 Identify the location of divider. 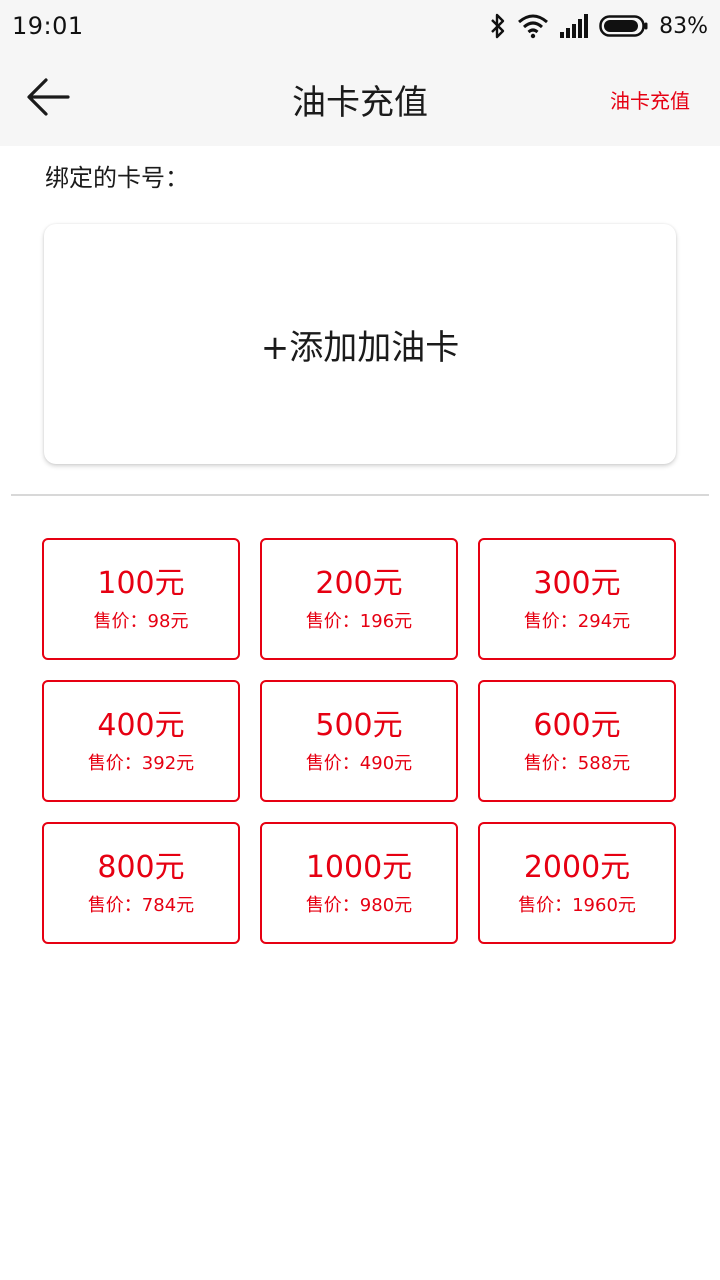
(360, 495).